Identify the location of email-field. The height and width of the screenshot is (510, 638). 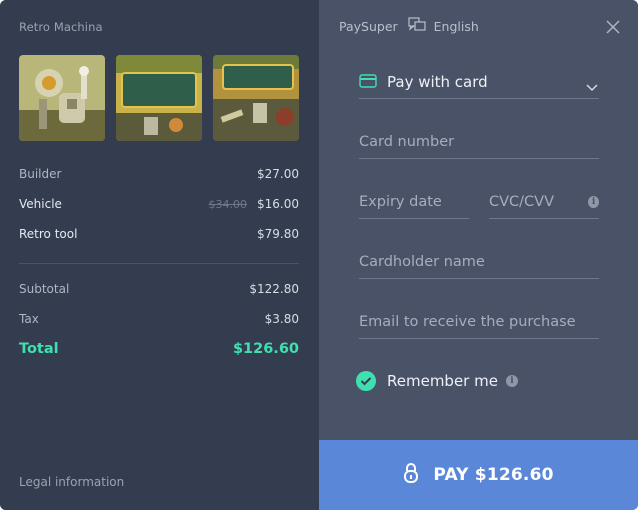
(479, 322).